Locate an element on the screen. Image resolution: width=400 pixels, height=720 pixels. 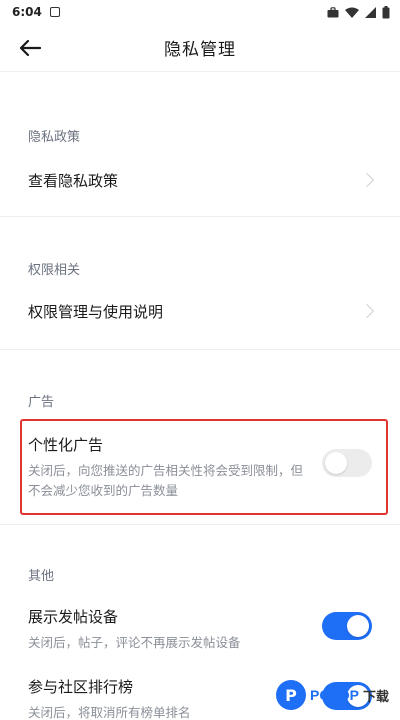
watermark: P PCPOP 下载 is located at coordinates (332, 695).